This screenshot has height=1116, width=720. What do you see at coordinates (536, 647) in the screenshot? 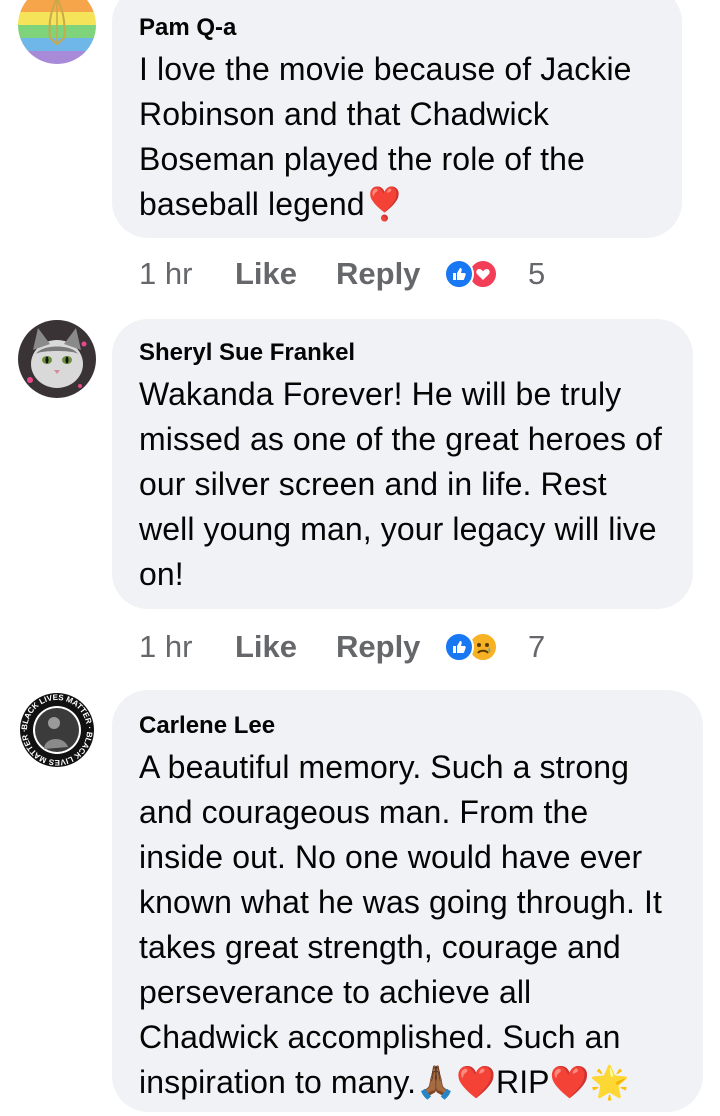
I see `reaction-count: 7` at bounding box center [536, 647].